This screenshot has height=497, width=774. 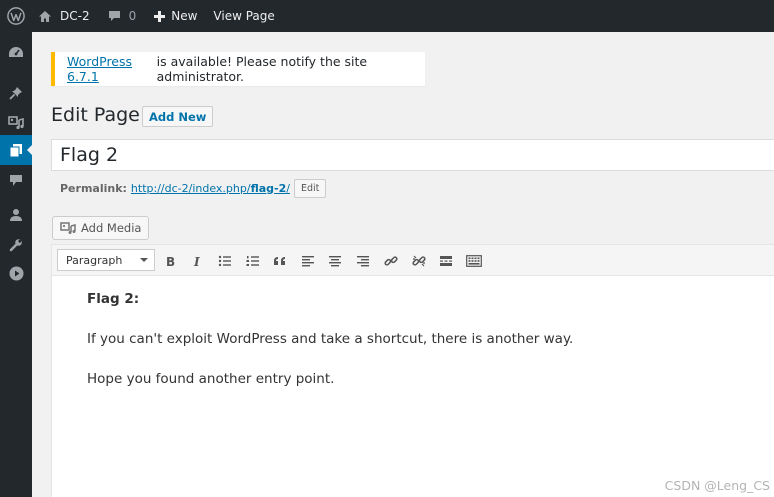 What do you see at coordinates (75, 16) in the screenshot?
I see `site-name: DC-2` at bounding box center [75, 16].